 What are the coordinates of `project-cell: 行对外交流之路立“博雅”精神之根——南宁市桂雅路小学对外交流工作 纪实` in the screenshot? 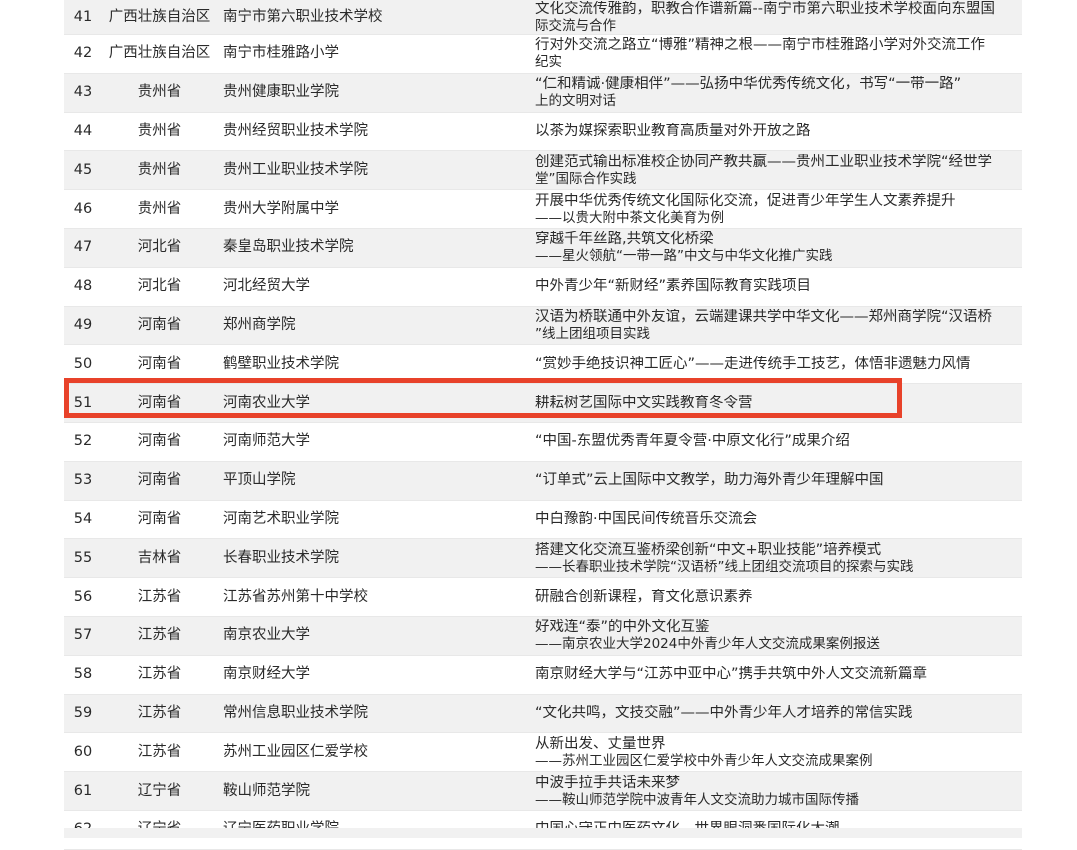 It's located at (778, 54).